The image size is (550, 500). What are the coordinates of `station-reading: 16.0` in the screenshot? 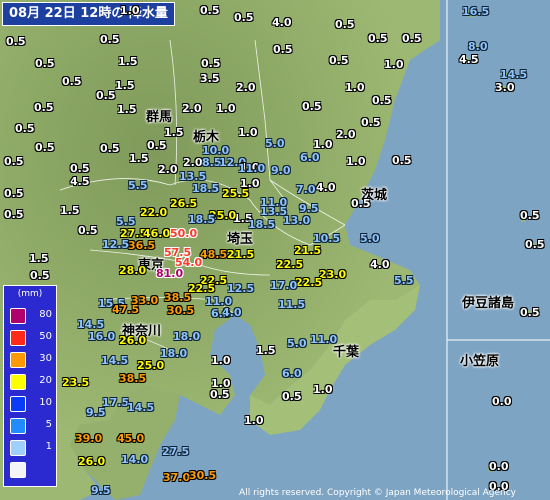 It's located at (101, 337).